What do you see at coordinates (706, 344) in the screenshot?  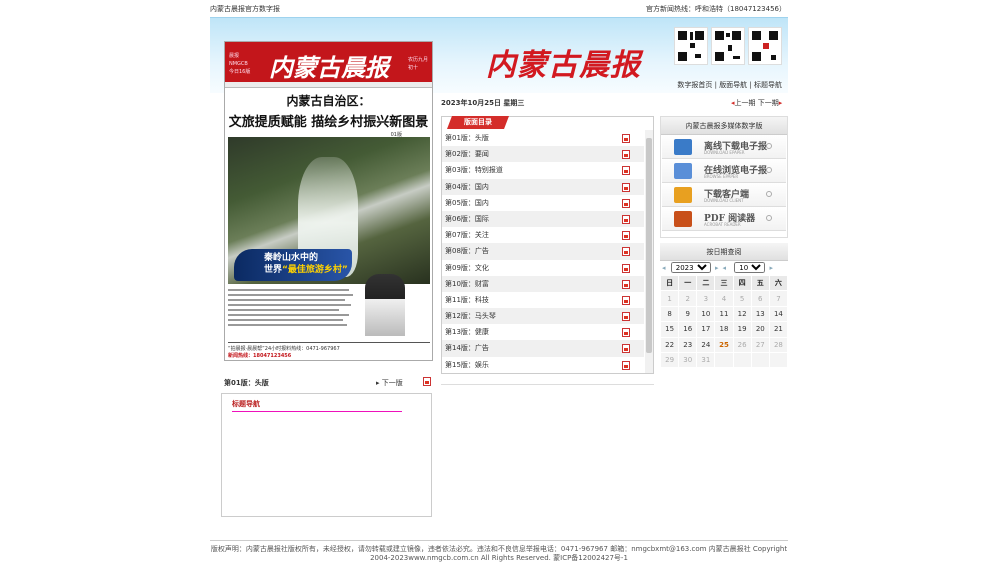 I see `calendar-day: 24` at bounding box center [706, 344].